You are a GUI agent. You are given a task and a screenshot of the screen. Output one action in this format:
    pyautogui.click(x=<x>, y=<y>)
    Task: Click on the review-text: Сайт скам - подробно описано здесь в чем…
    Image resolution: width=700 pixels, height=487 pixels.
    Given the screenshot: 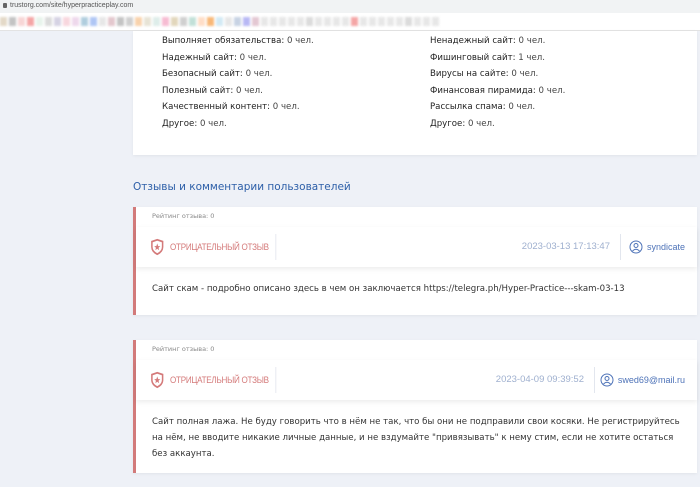 What is the action you would take?
    pyautogui.click(x=388, y=289)
    